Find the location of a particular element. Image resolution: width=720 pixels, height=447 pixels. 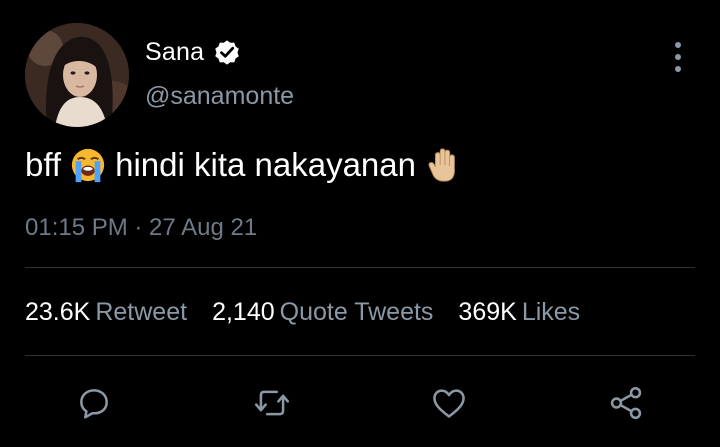

more-options-icon is located at coordinates (678, 57).